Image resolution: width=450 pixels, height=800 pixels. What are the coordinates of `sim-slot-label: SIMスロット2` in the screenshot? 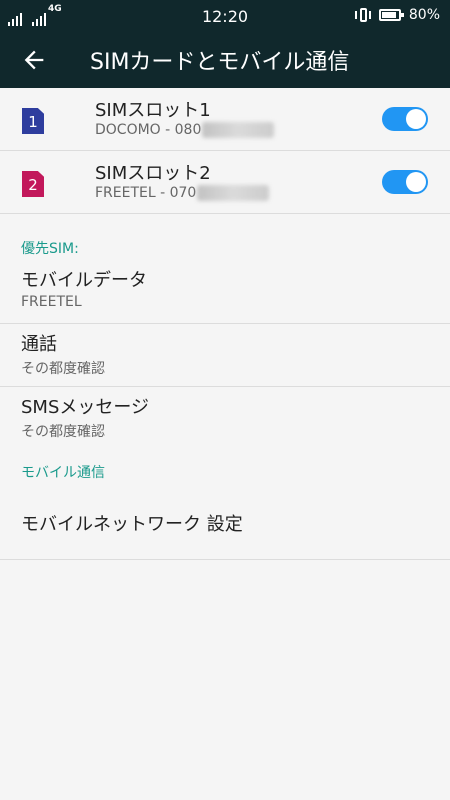 It's located at (153, 173).